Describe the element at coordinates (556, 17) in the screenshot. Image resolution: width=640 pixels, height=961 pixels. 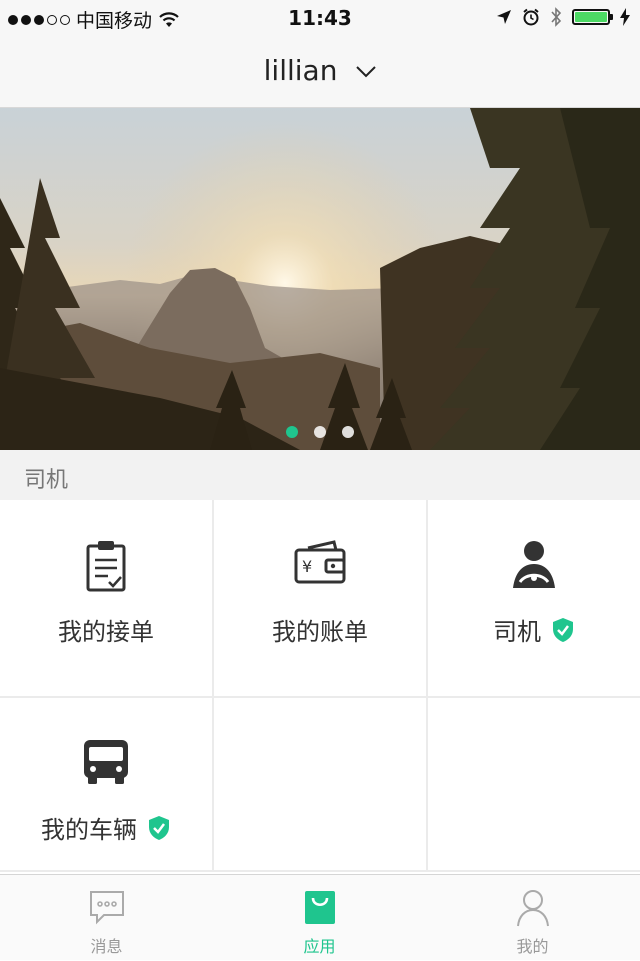
I see `bluetooth-icon` at that location.